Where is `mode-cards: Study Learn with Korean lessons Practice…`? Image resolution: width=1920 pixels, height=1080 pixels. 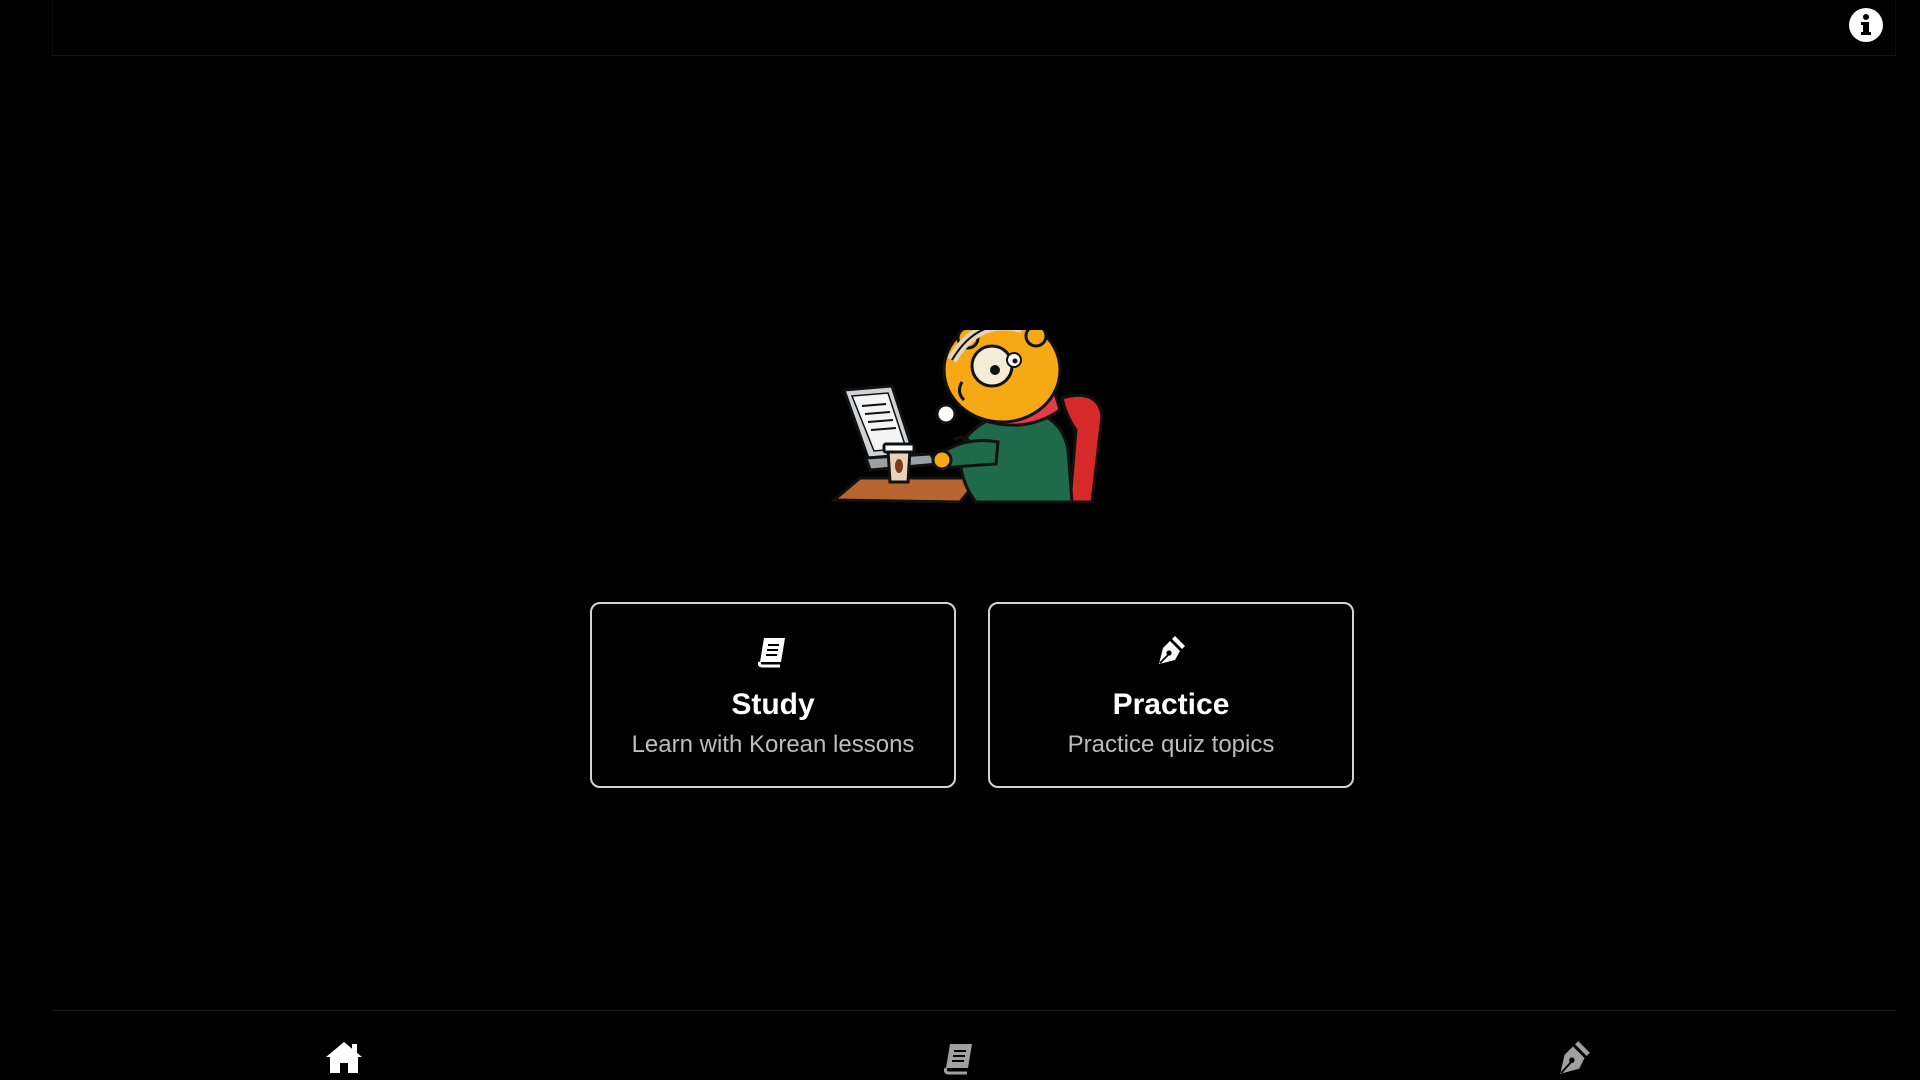 mode-cards: Study Learn with Korean lessons Practice… is located at coordinates (974, 696).